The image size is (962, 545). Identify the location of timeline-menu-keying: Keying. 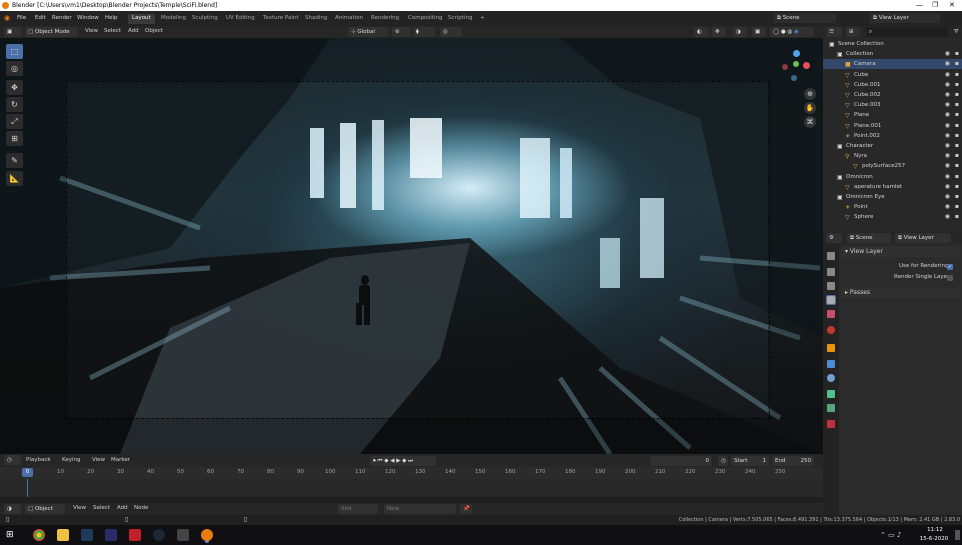
(71, 460).